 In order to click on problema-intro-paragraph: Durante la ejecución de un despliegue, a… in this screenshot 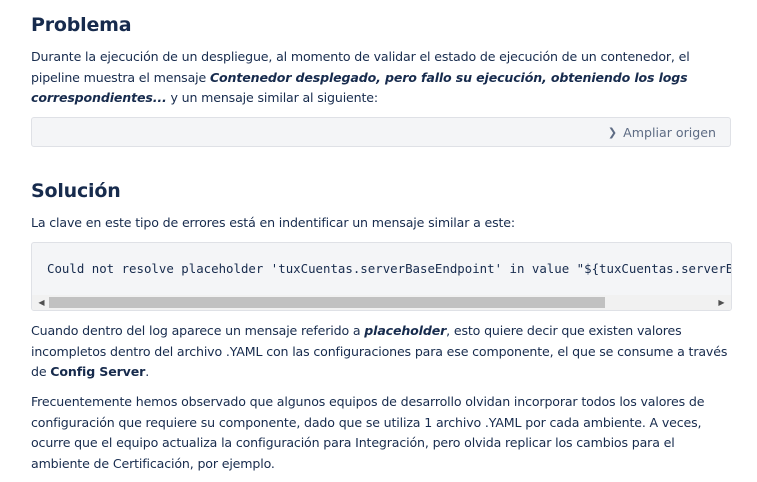, I will do `click(381, 78)`.